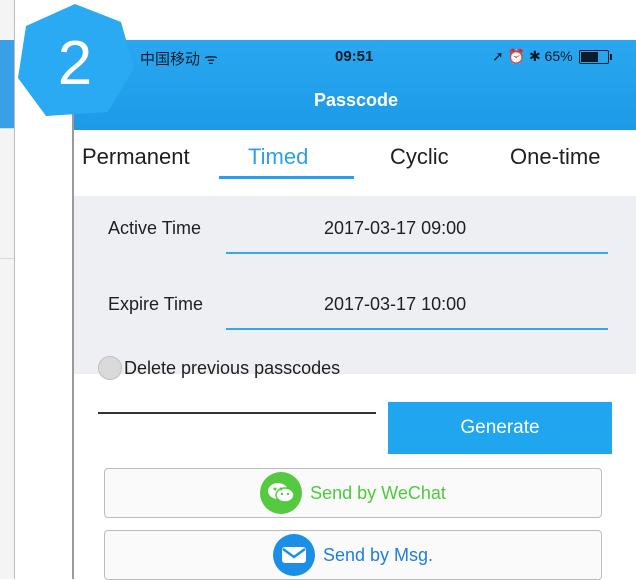  I want to click on delete-previous-checkbox, so click(110, 368).